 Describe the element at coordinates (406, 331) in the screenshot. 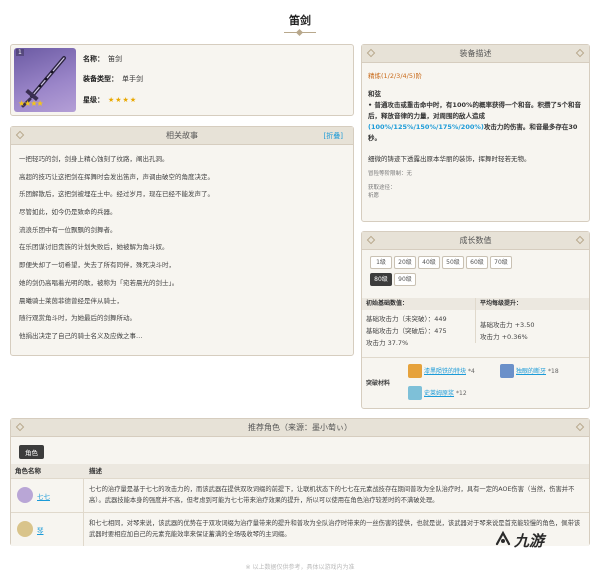

I see `stat-line: 基础攻击力（突破后）：475` at that location.